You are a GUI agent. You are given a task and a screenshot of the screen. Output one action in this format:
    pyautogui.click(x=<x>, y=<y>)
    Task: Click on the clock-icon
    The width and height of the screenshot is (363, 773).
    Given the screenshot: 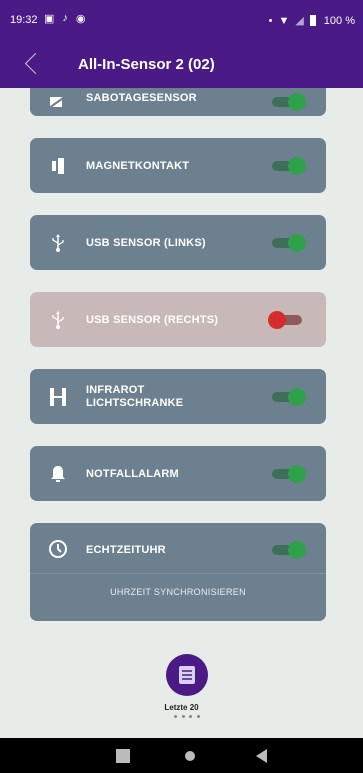 What is the action you would take?
    pyautogui.click(x=58, y=549)
    